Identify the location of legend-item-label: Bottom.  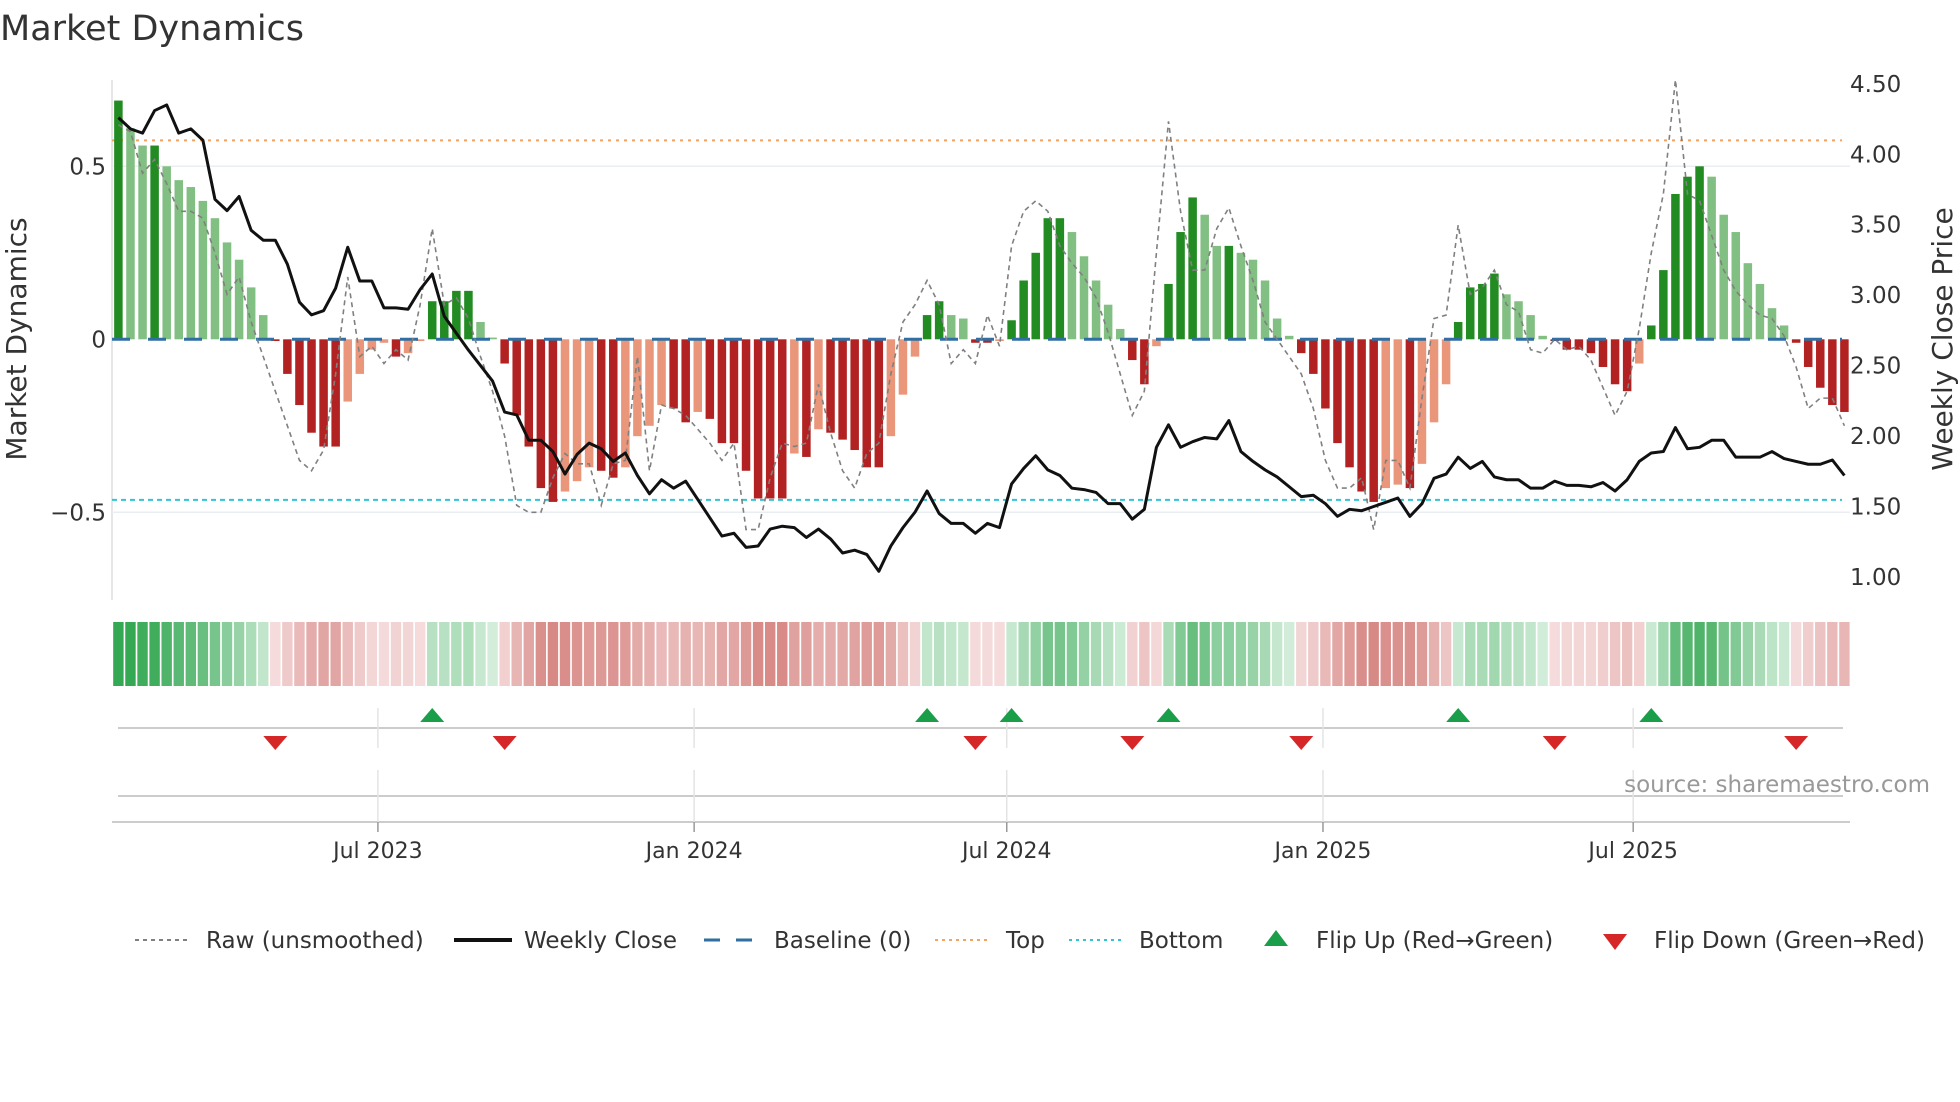
(1181, 941).